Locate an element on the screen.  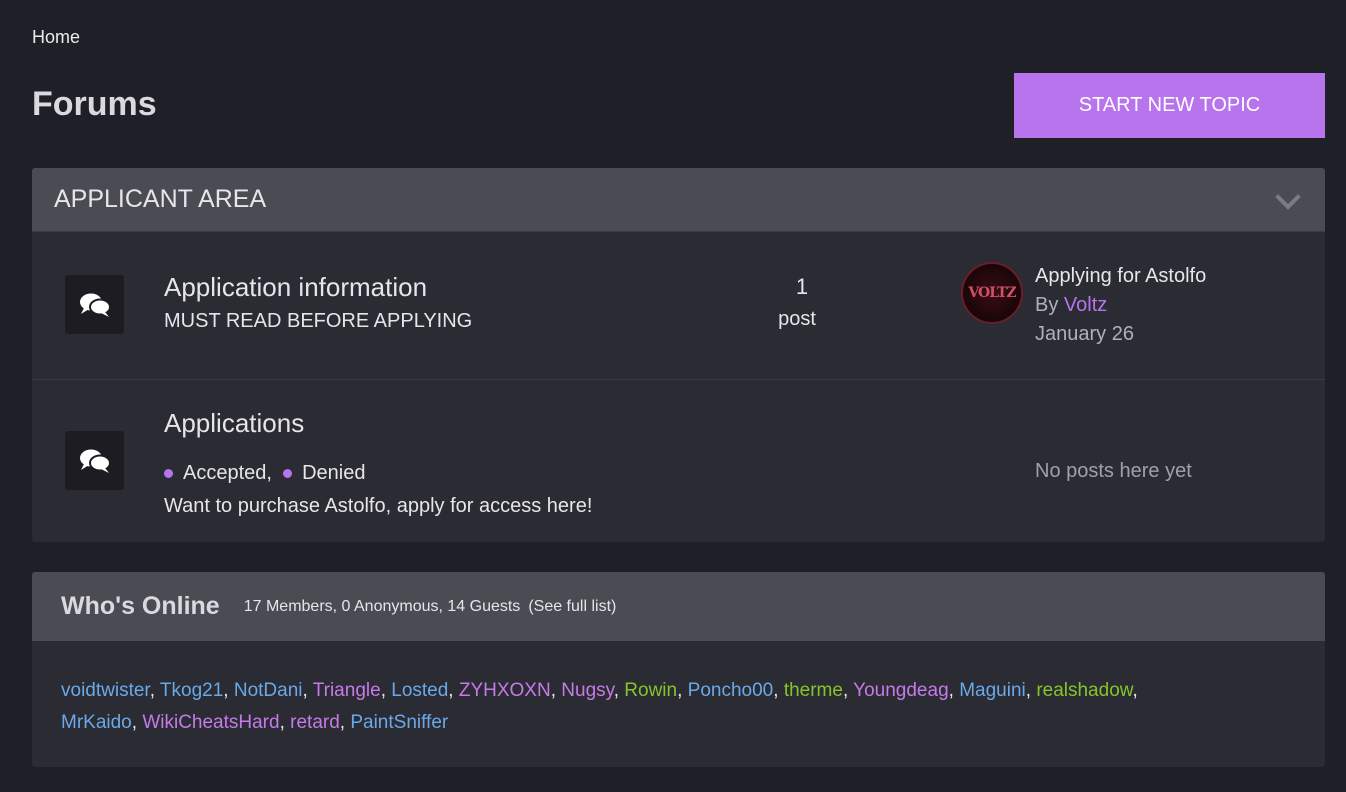
online-member-link: voidtwister is located at coordinates (105, 690).